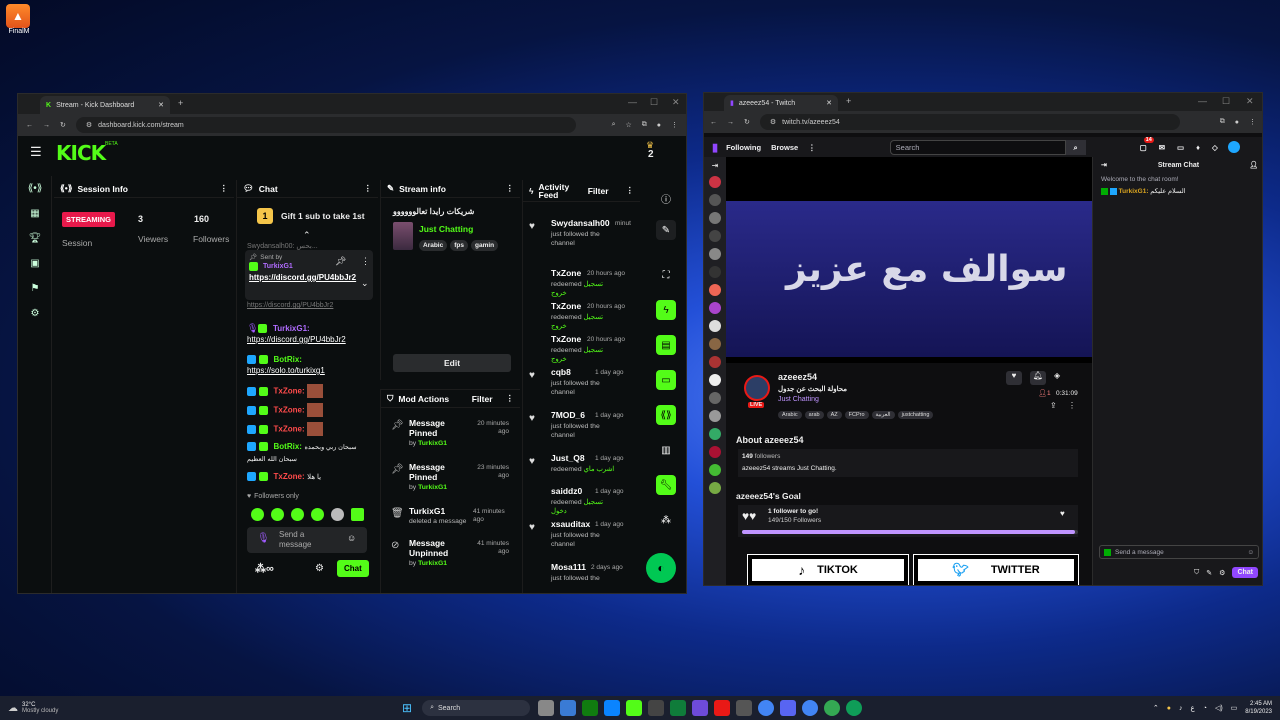 This screenshot has height=720, width=1280. What do you see at coordinates (368, 188) in the screenshot?
I see `chat-menu-icon: ⋮` at bounding box center [368, 188].